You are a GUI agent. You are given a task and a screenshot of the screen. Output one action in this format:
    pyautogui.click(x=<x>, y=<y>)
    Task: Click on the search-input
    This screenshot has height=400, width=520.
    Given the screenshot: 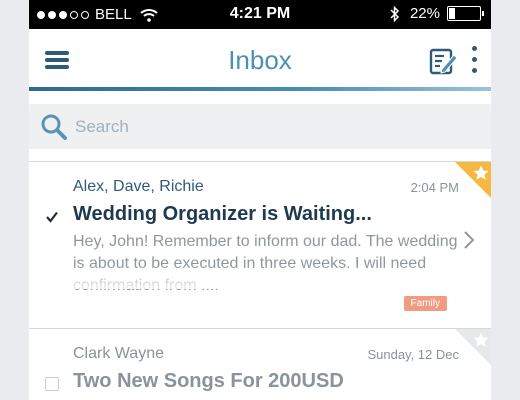 What is the action you would take?
    pyautogui.click(x=275, y=127)
    